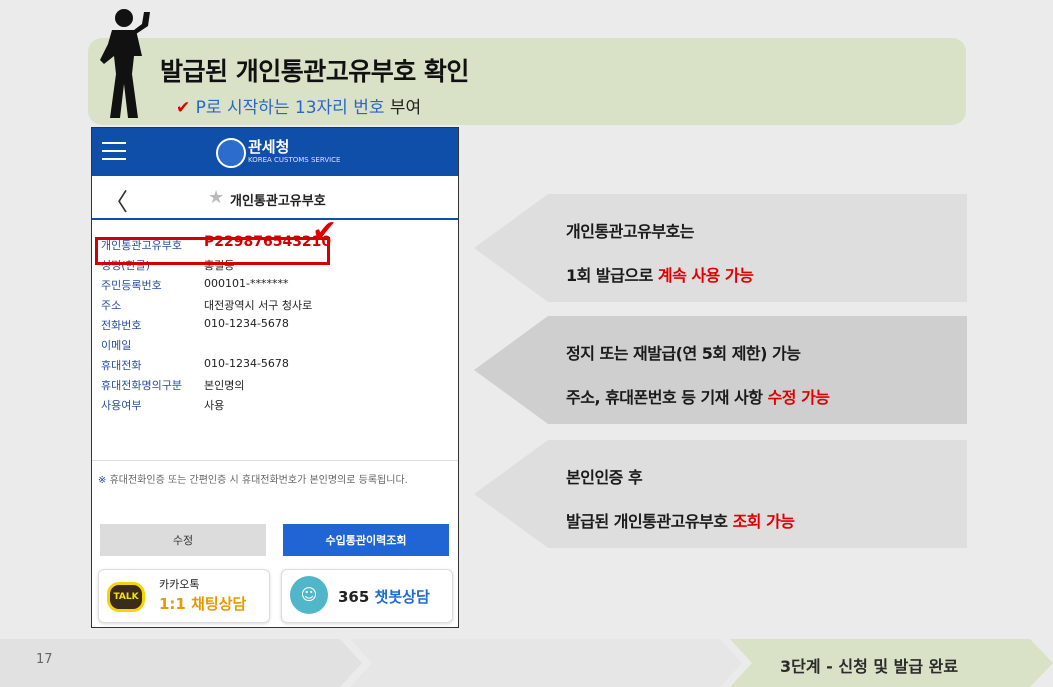 This screenshot has height=687, width=1053. What do you see at coordinates (246, 283) in the screenshot?
I see `row-value: 000101-*******` at bounding box center [246, 283].